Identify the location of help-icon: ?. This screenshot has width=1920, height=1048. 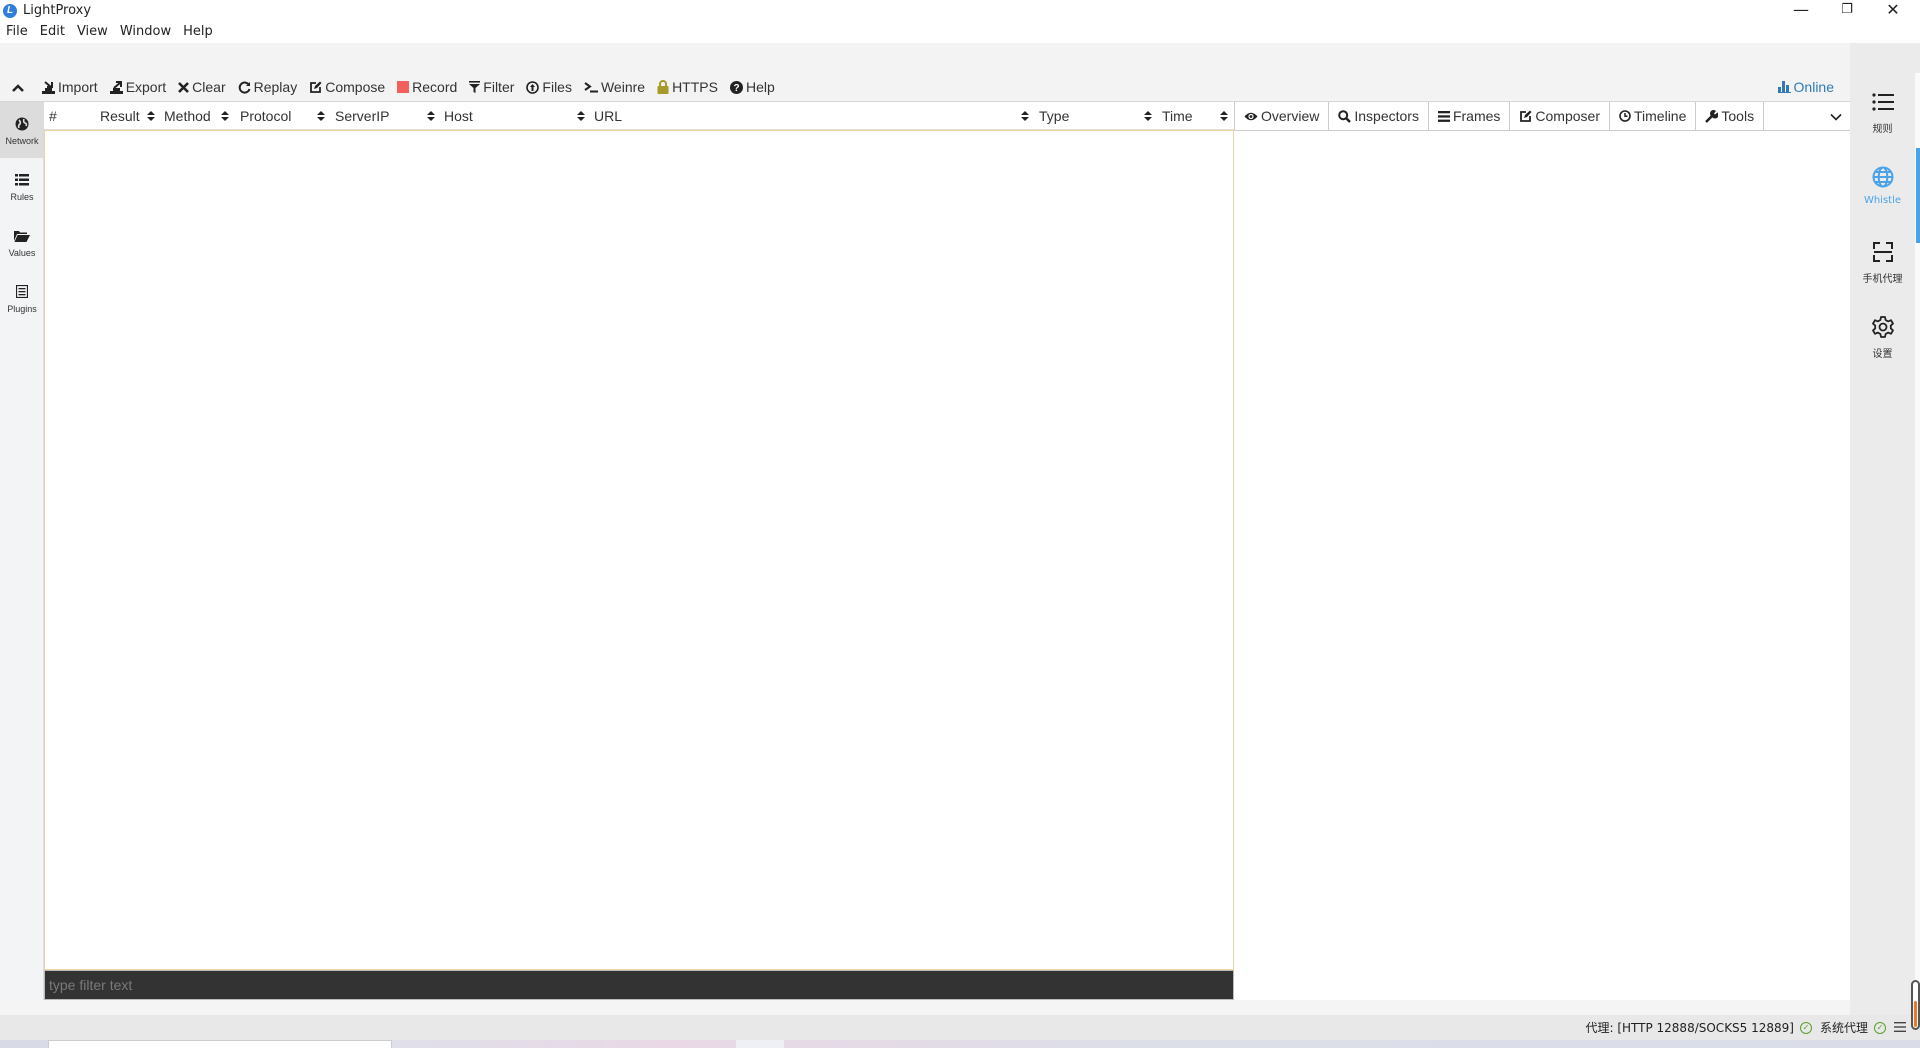
(736, 87).